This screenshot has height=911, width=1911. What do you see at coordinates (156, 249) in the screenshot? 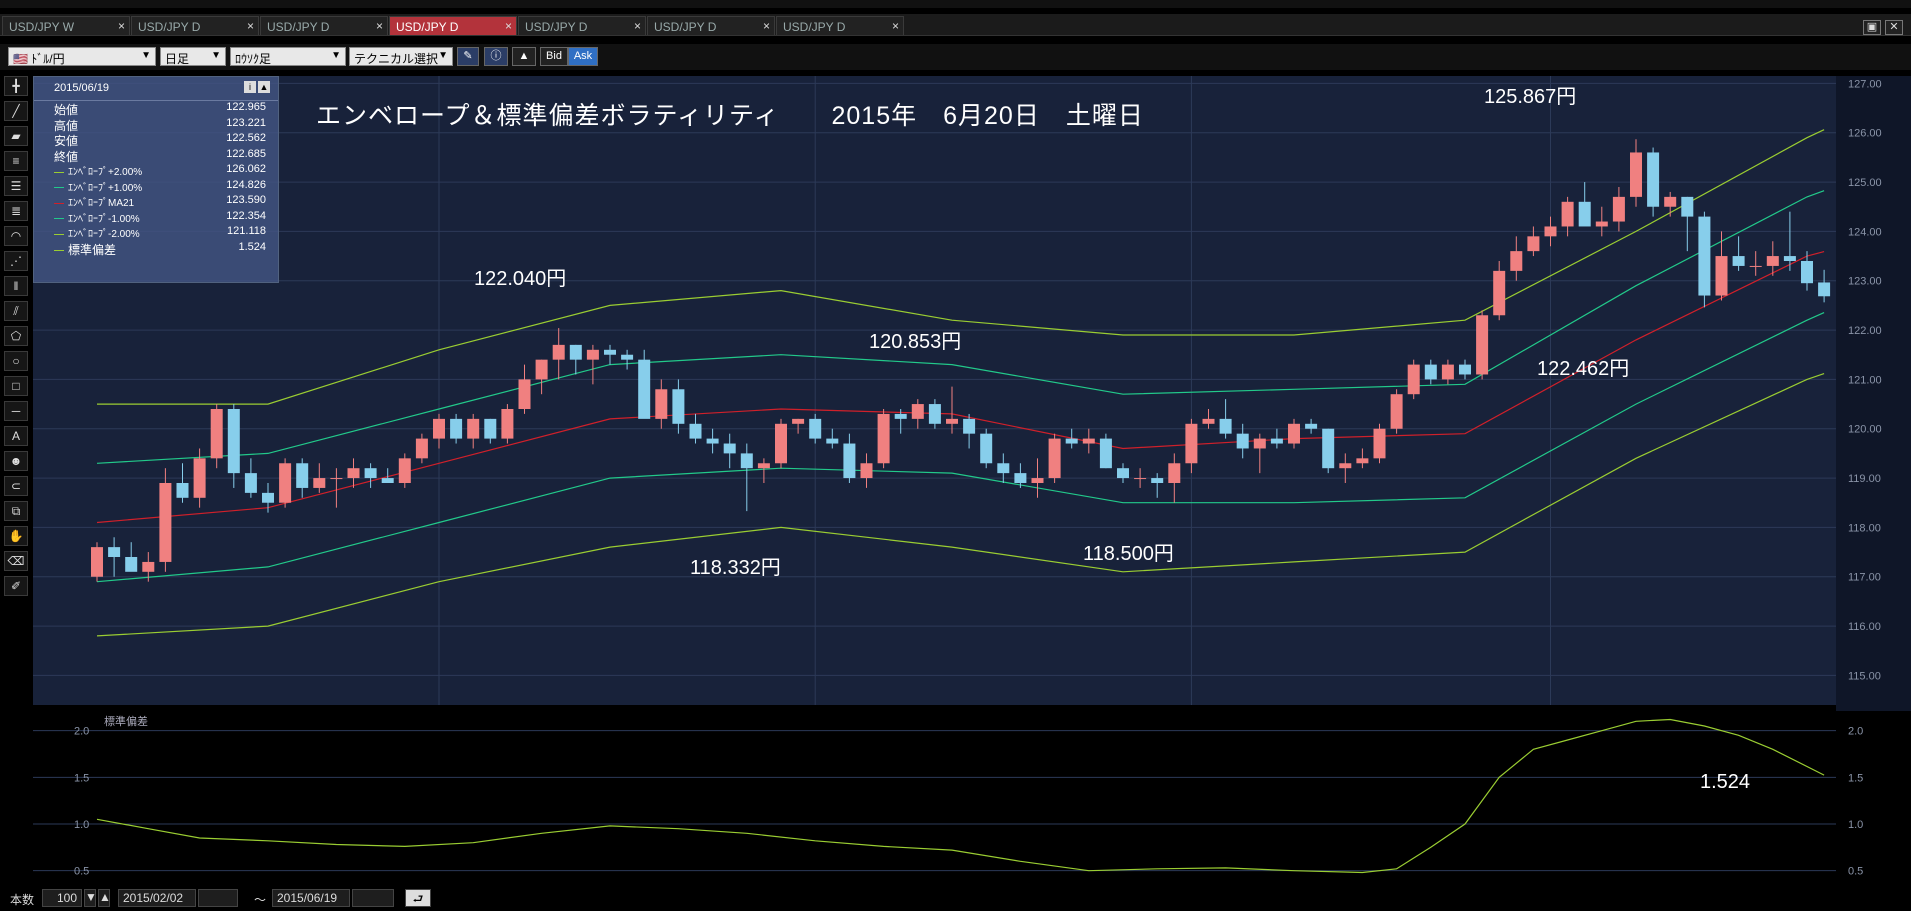
I see `indicator-stddev: 標準偏差 1.524` at bounding box center [156, 249].